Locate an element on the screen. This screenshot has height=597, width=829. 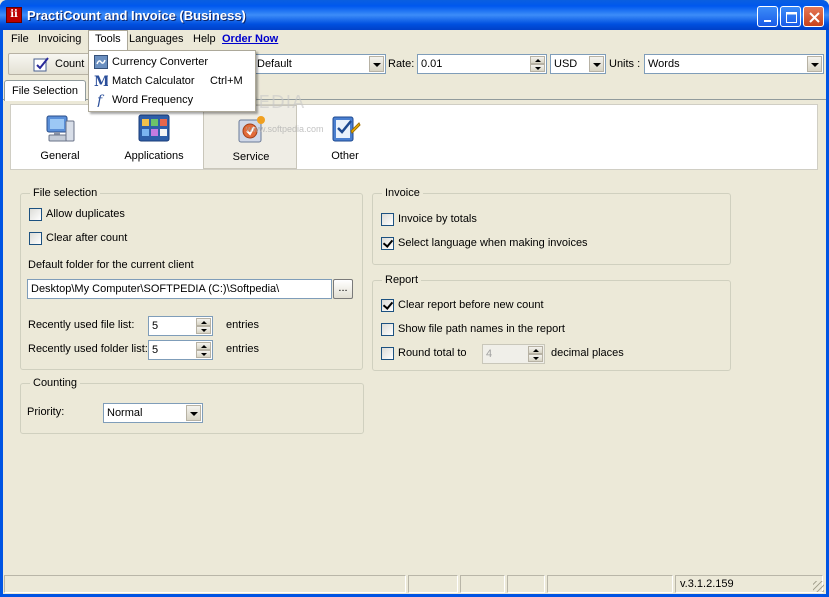
menu-item-label: Word Frequency is located at coordinates (153, 100).